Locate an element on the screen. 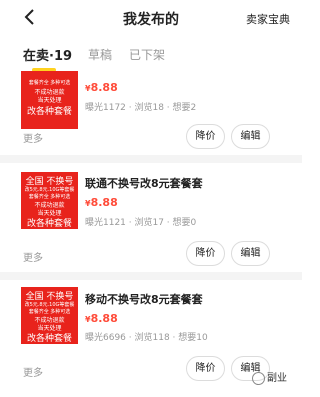 Image resolution: width=320 pixels, height=397 pixels. listing-title: 联通不换号改8元套餐套 is located at coordinates (144, 183).